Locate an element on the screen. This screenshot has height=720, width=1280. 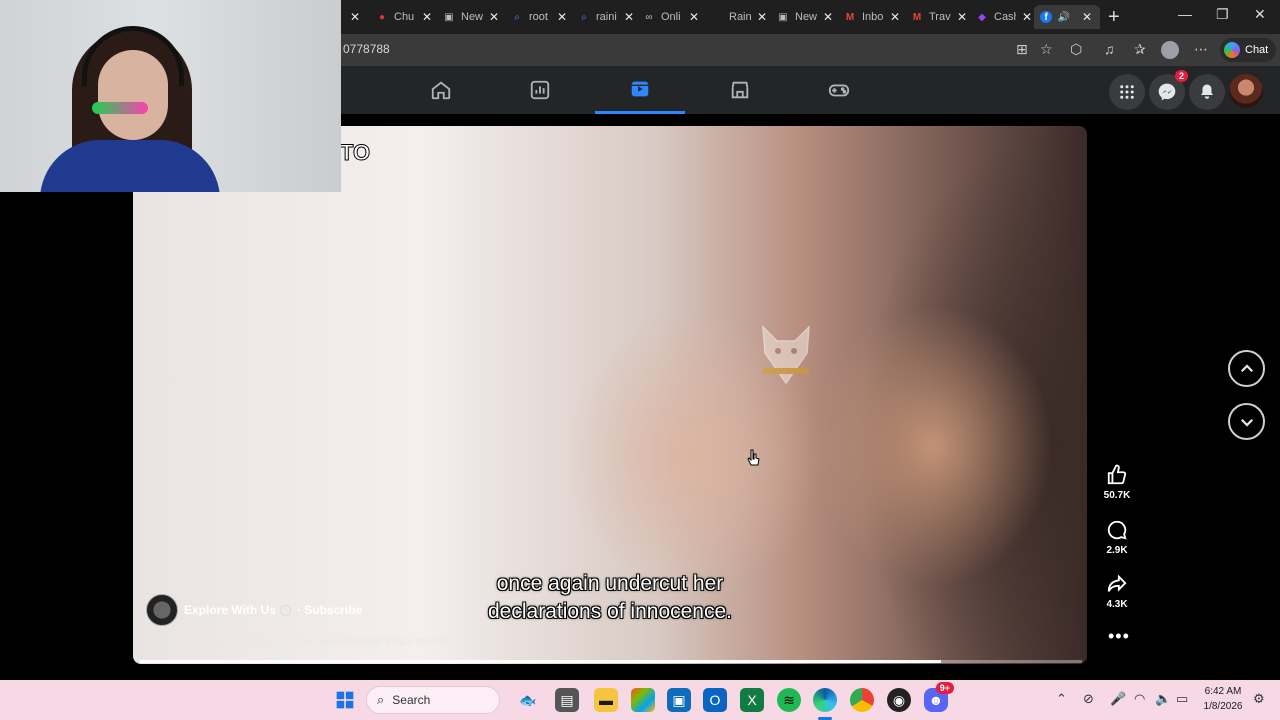
globe-icon is located at coordinates (285, 610).